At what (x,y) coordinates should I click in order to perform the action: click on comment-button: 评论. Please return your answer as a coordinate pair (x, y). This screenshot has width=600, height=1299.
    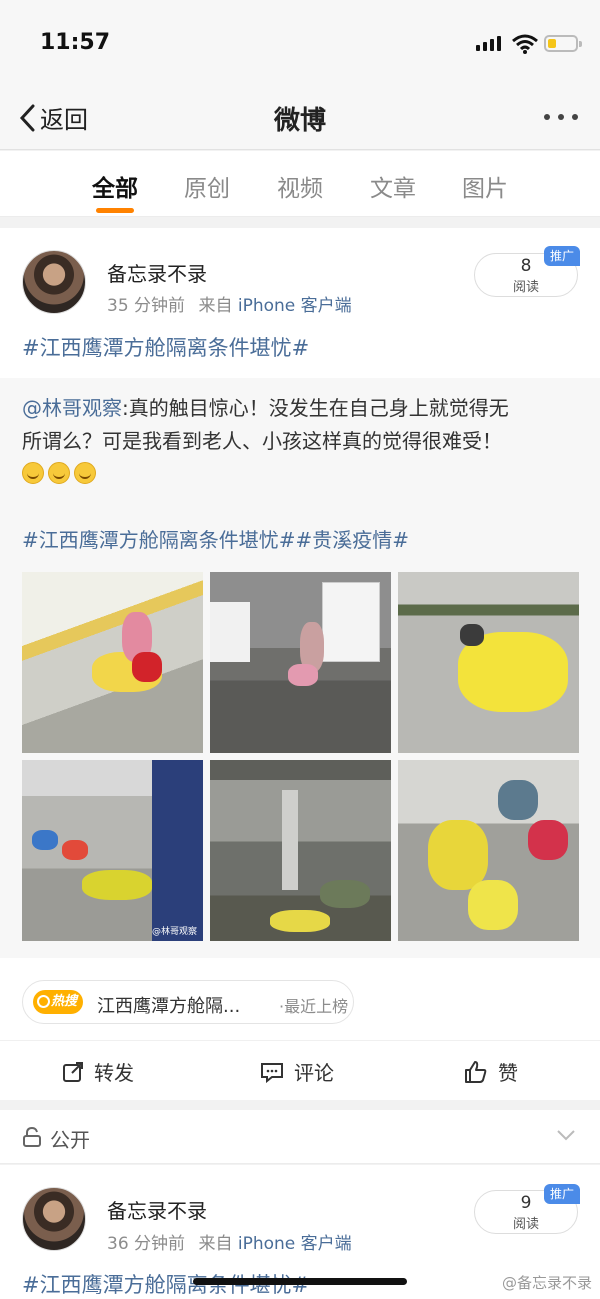
    Looking at the image, I should click on (297, 1071).